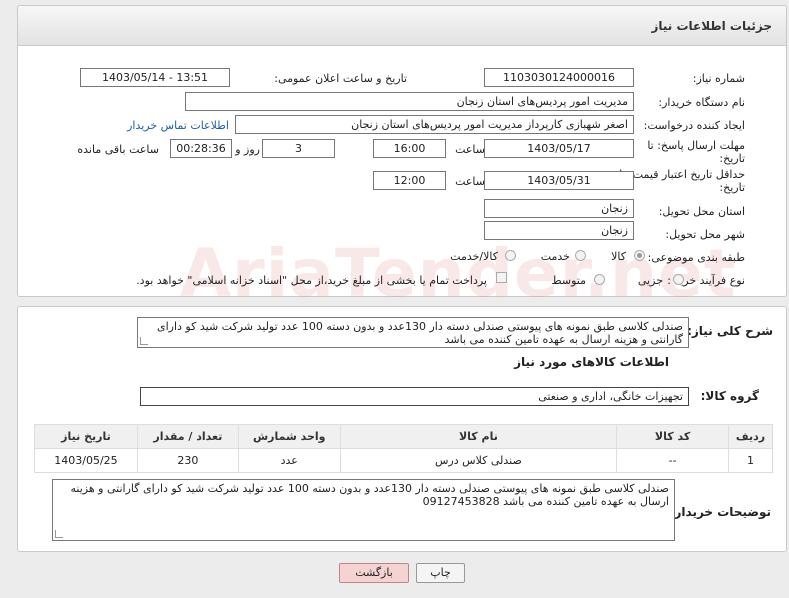 The height and width of the screenshot is (598, 789). I want to click on category-goods-radio, so click(639, 255).